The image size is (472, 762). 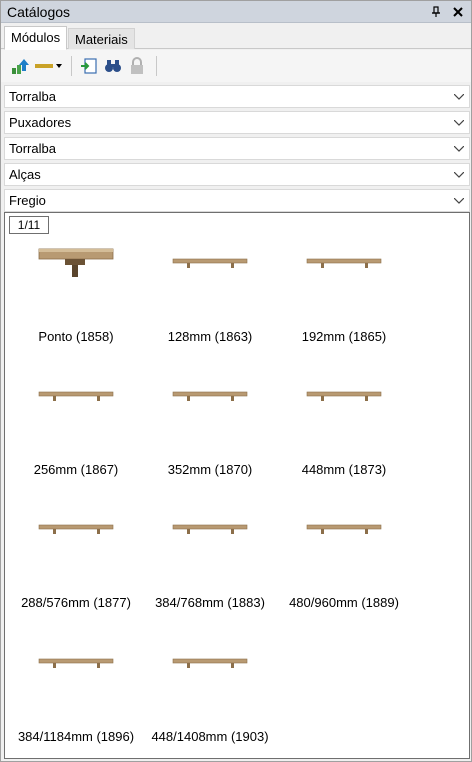 What do you see at coordinates (237, 96) in the screenshot?
I see `filter-combo-1: Torralba` at bounding box center [237, 96].